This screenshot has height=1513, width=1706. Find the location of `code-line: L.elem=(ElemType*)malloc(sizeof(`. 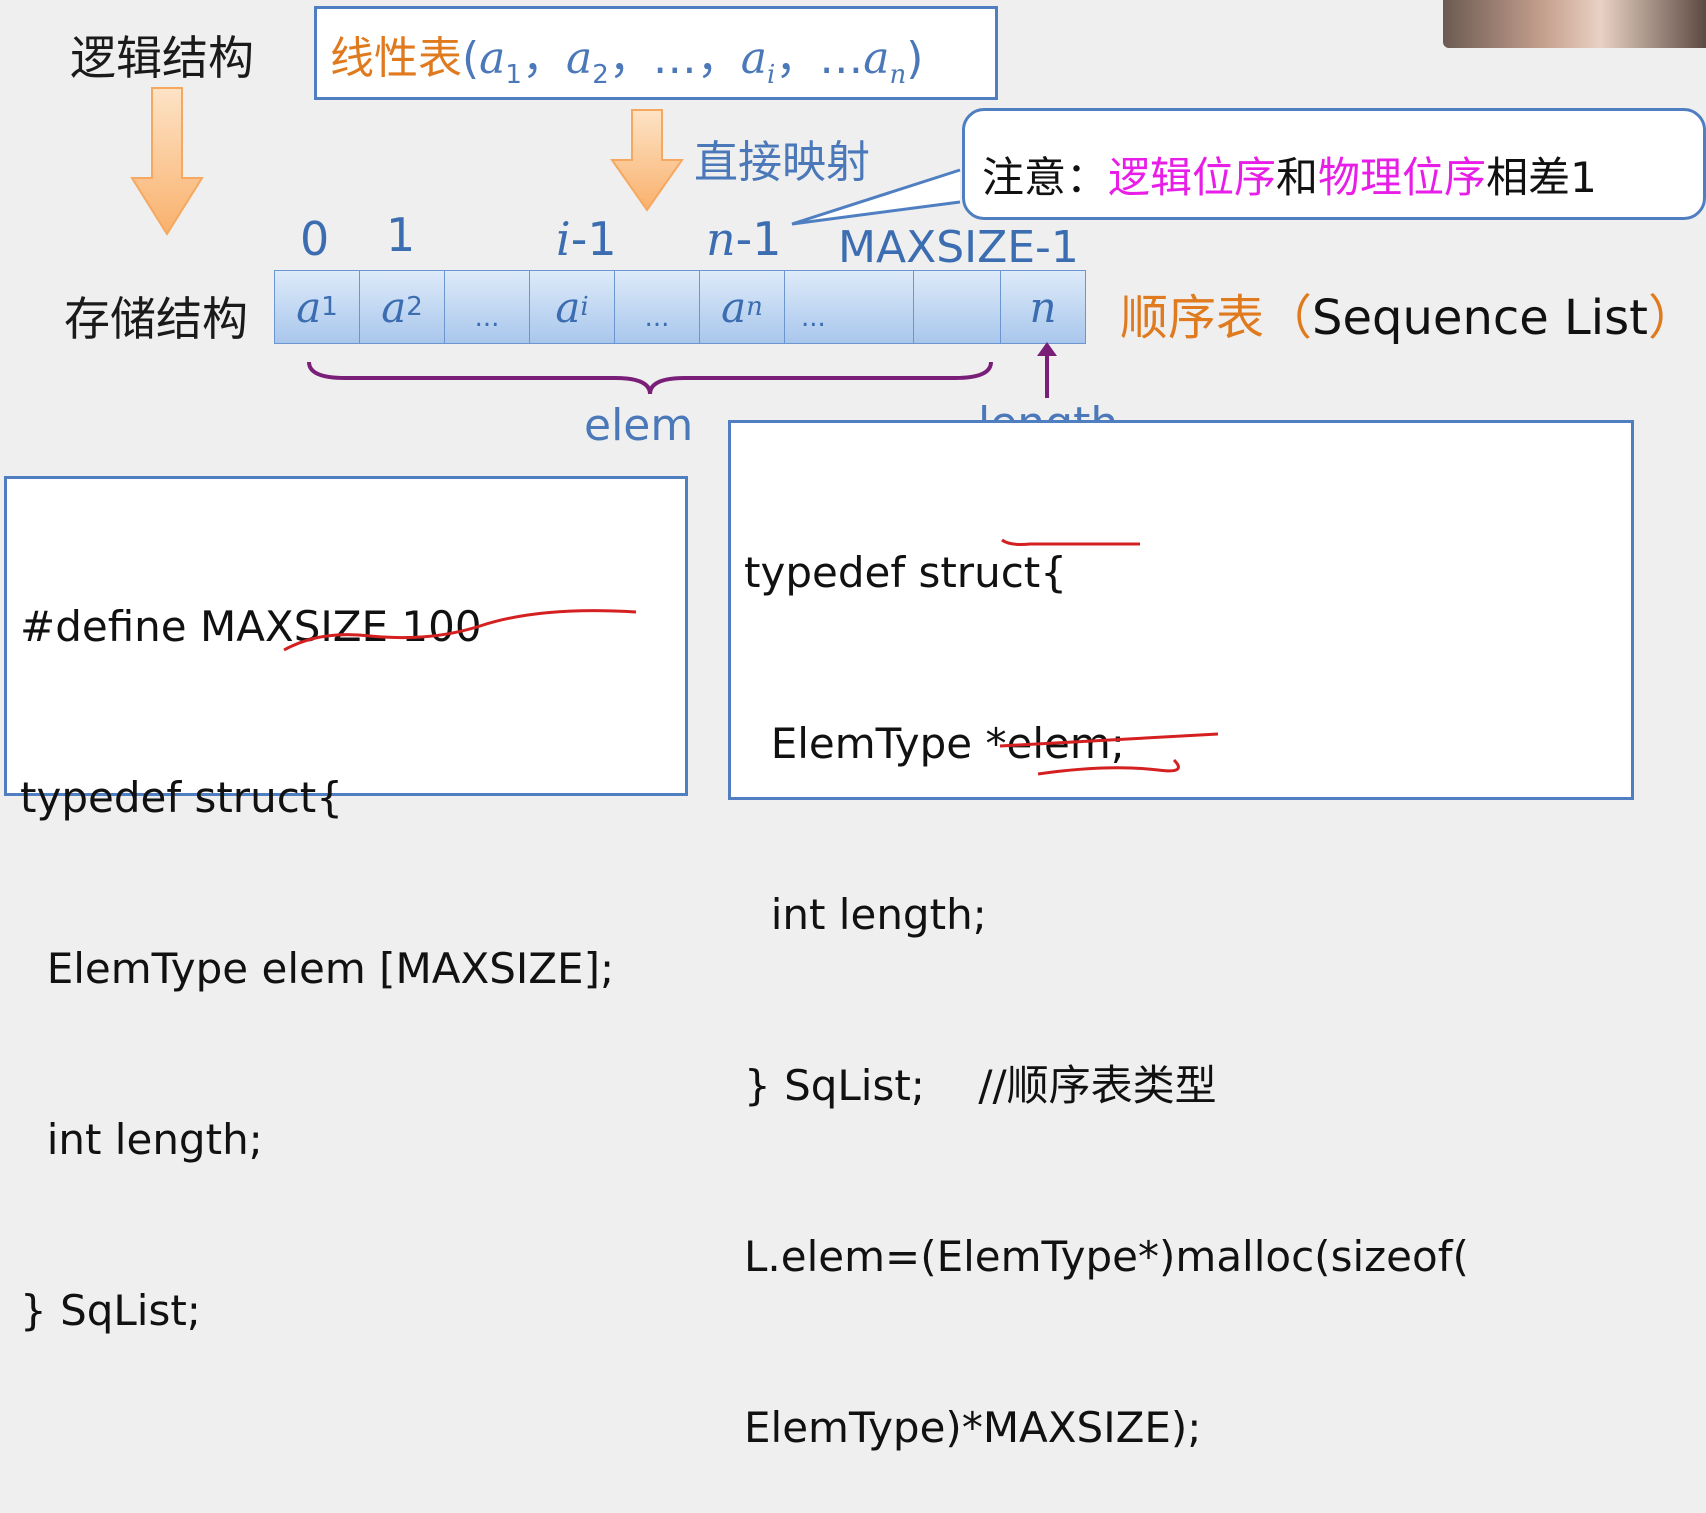

code-line: L.elem=(ElemType*)malloc(sizeof( is located at coordinates (1106, 1256).